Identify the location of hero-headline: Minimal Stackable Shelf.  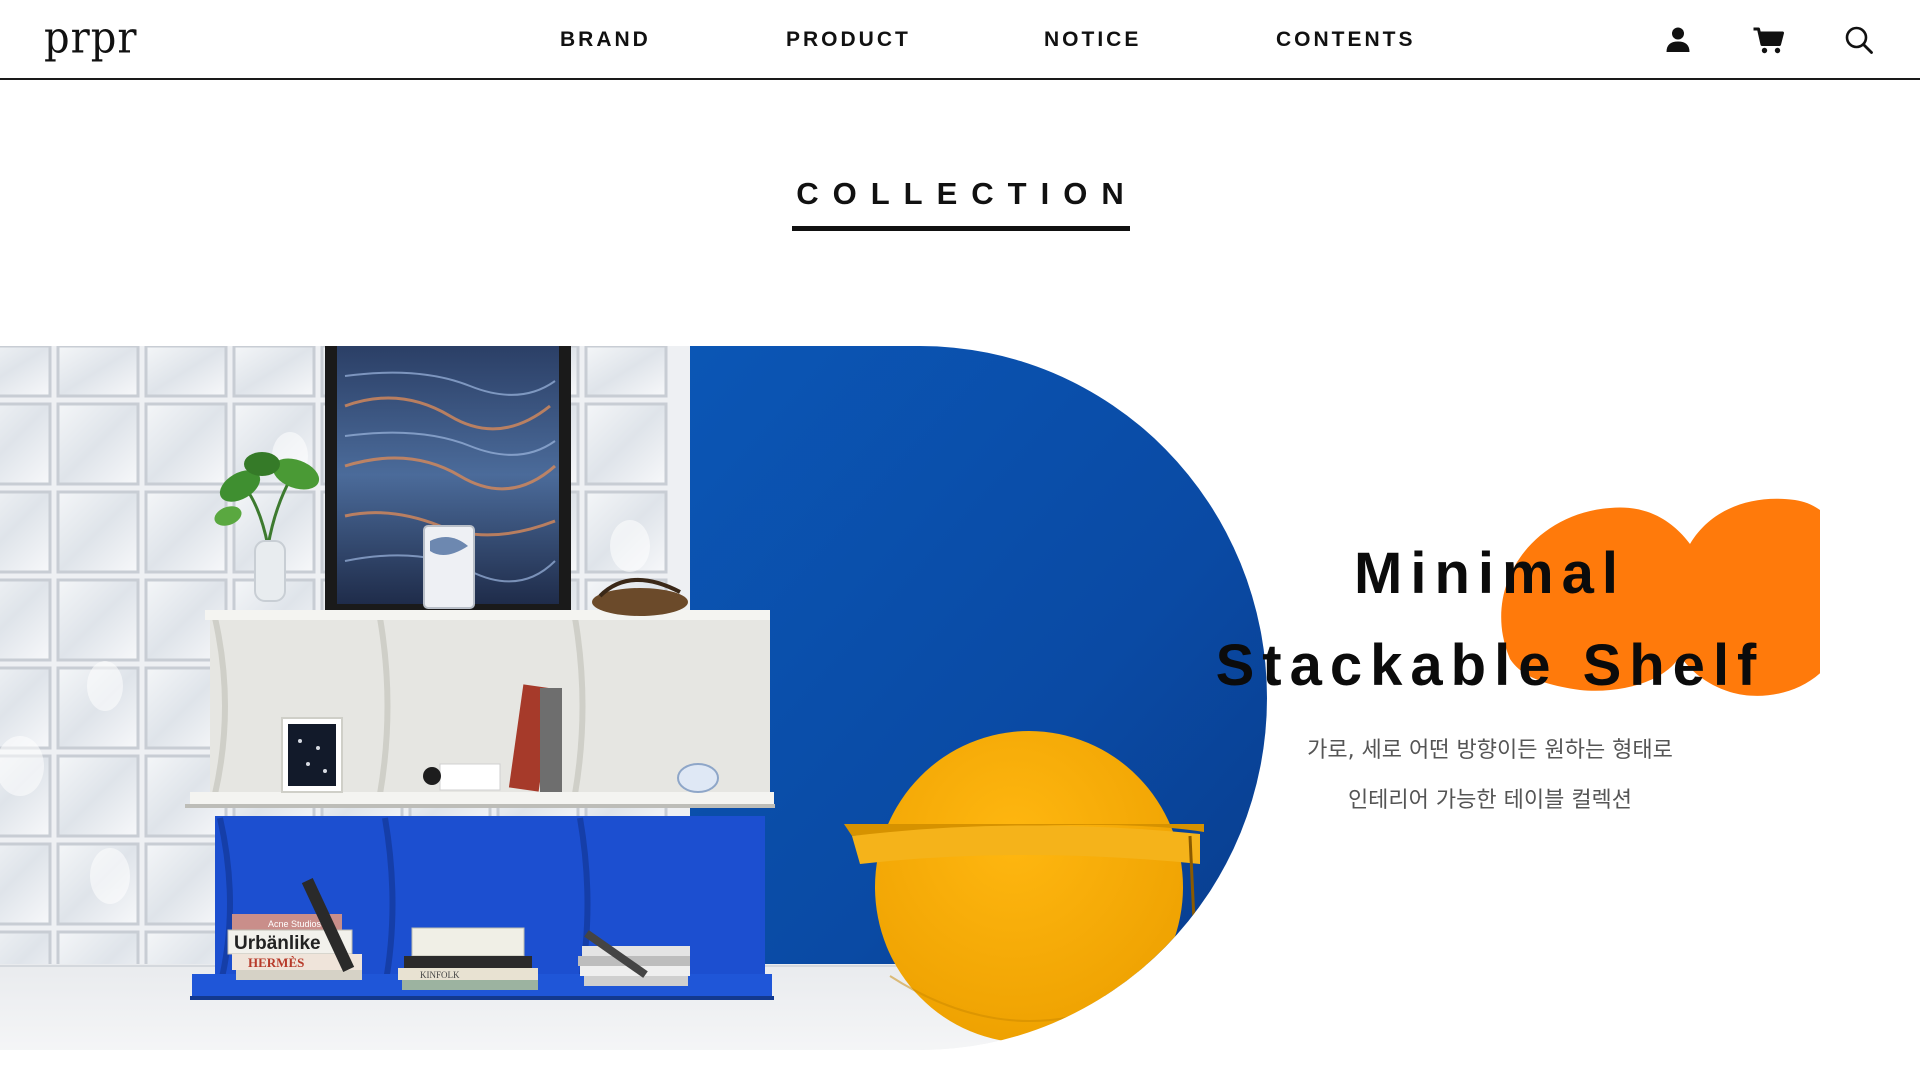
(1490, 620).